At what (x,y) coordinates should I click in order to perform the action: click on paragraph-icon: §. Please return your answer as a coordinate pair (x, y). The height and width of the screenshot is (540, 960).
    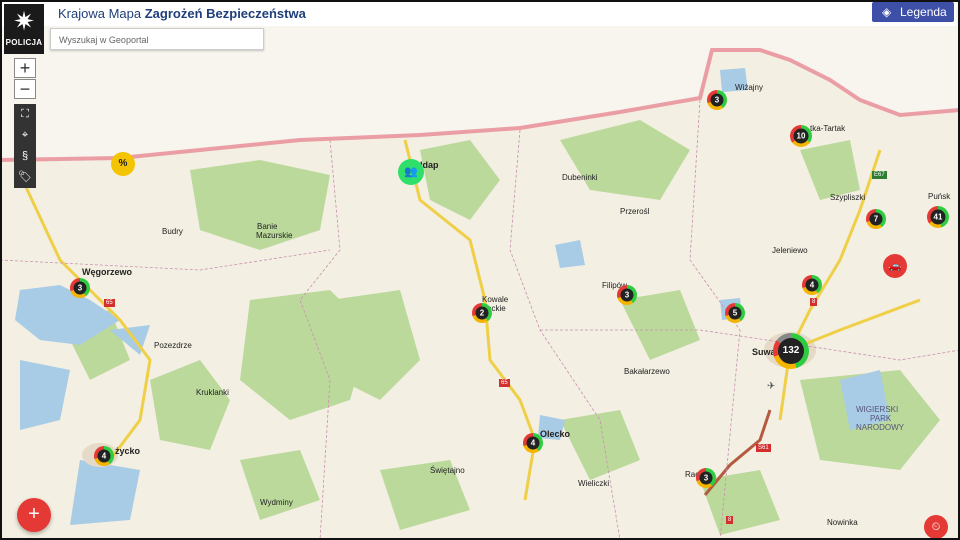
    Looking at the image, I should click on (25, 156).